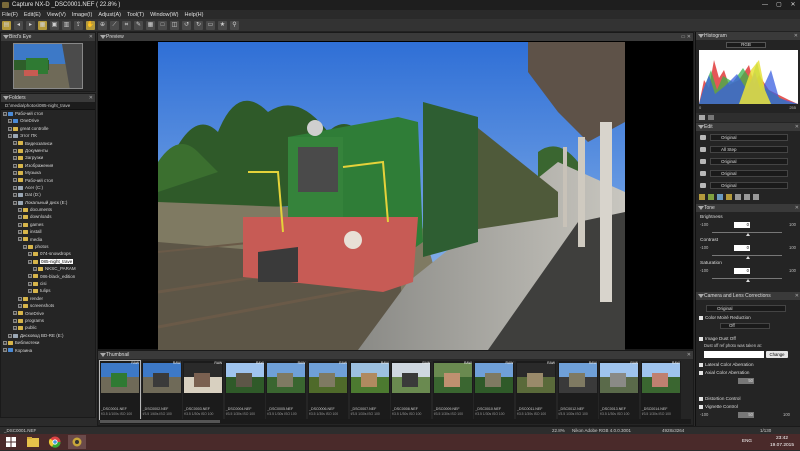 The width and height of the screenshot is (800, 451). What do you see at coordinates (48, 194) in the screenshot?
I see `folder-tree-item: + Dat (D:)` at bounding box center [48, 194].